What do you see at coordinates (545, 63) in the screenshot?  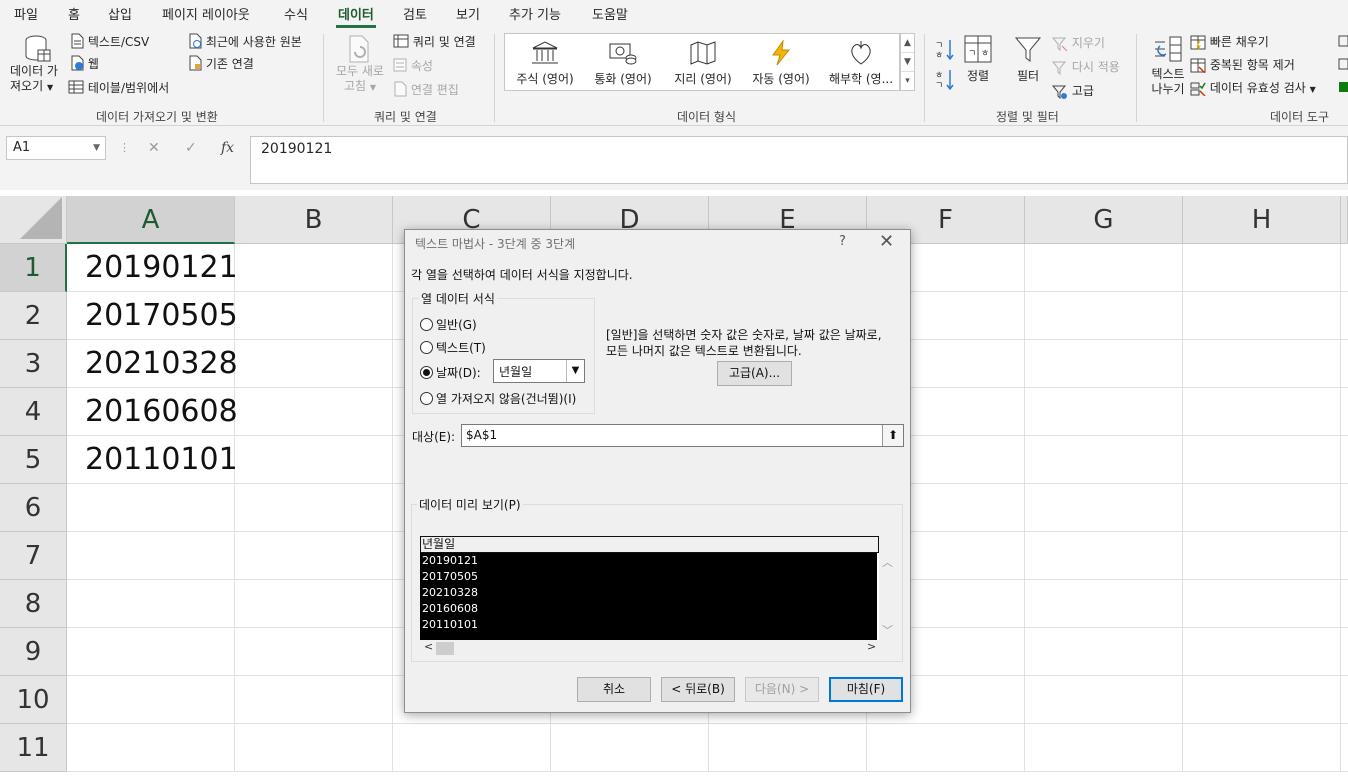 I see `data-type-stocks: 주식 (영어)` at bounding box center [545, 63].